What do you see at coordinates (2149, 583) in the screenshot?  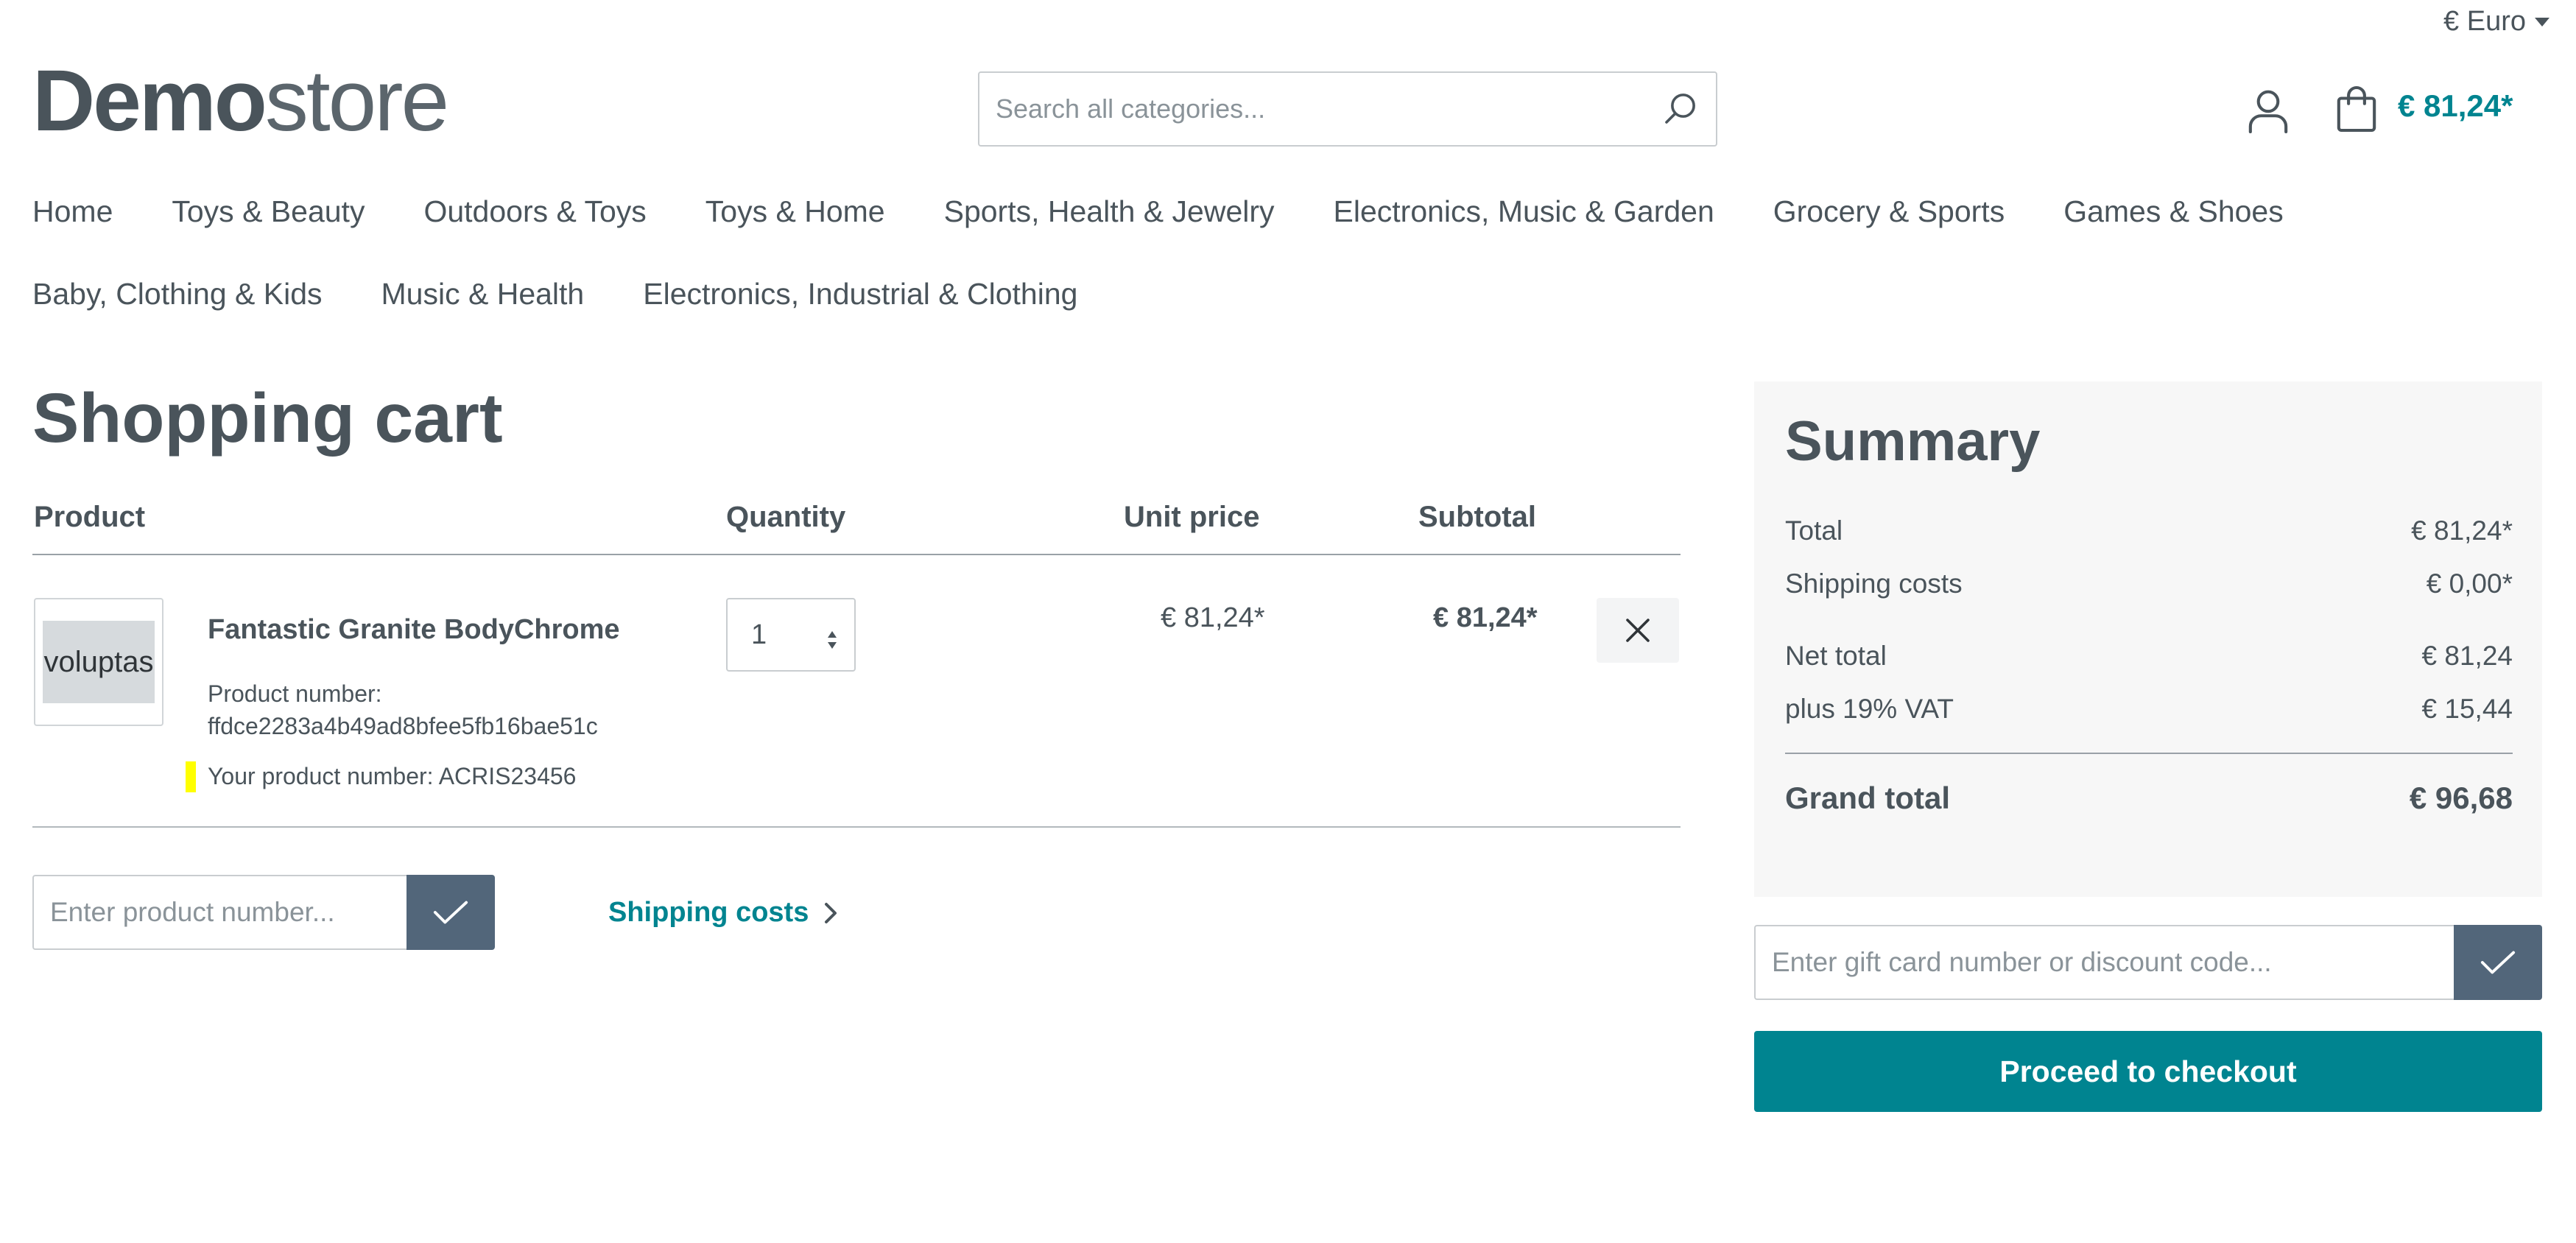 I see `summary-row-shipping: Shipping costs € 0,00*` at bounding box center [2149, 583].